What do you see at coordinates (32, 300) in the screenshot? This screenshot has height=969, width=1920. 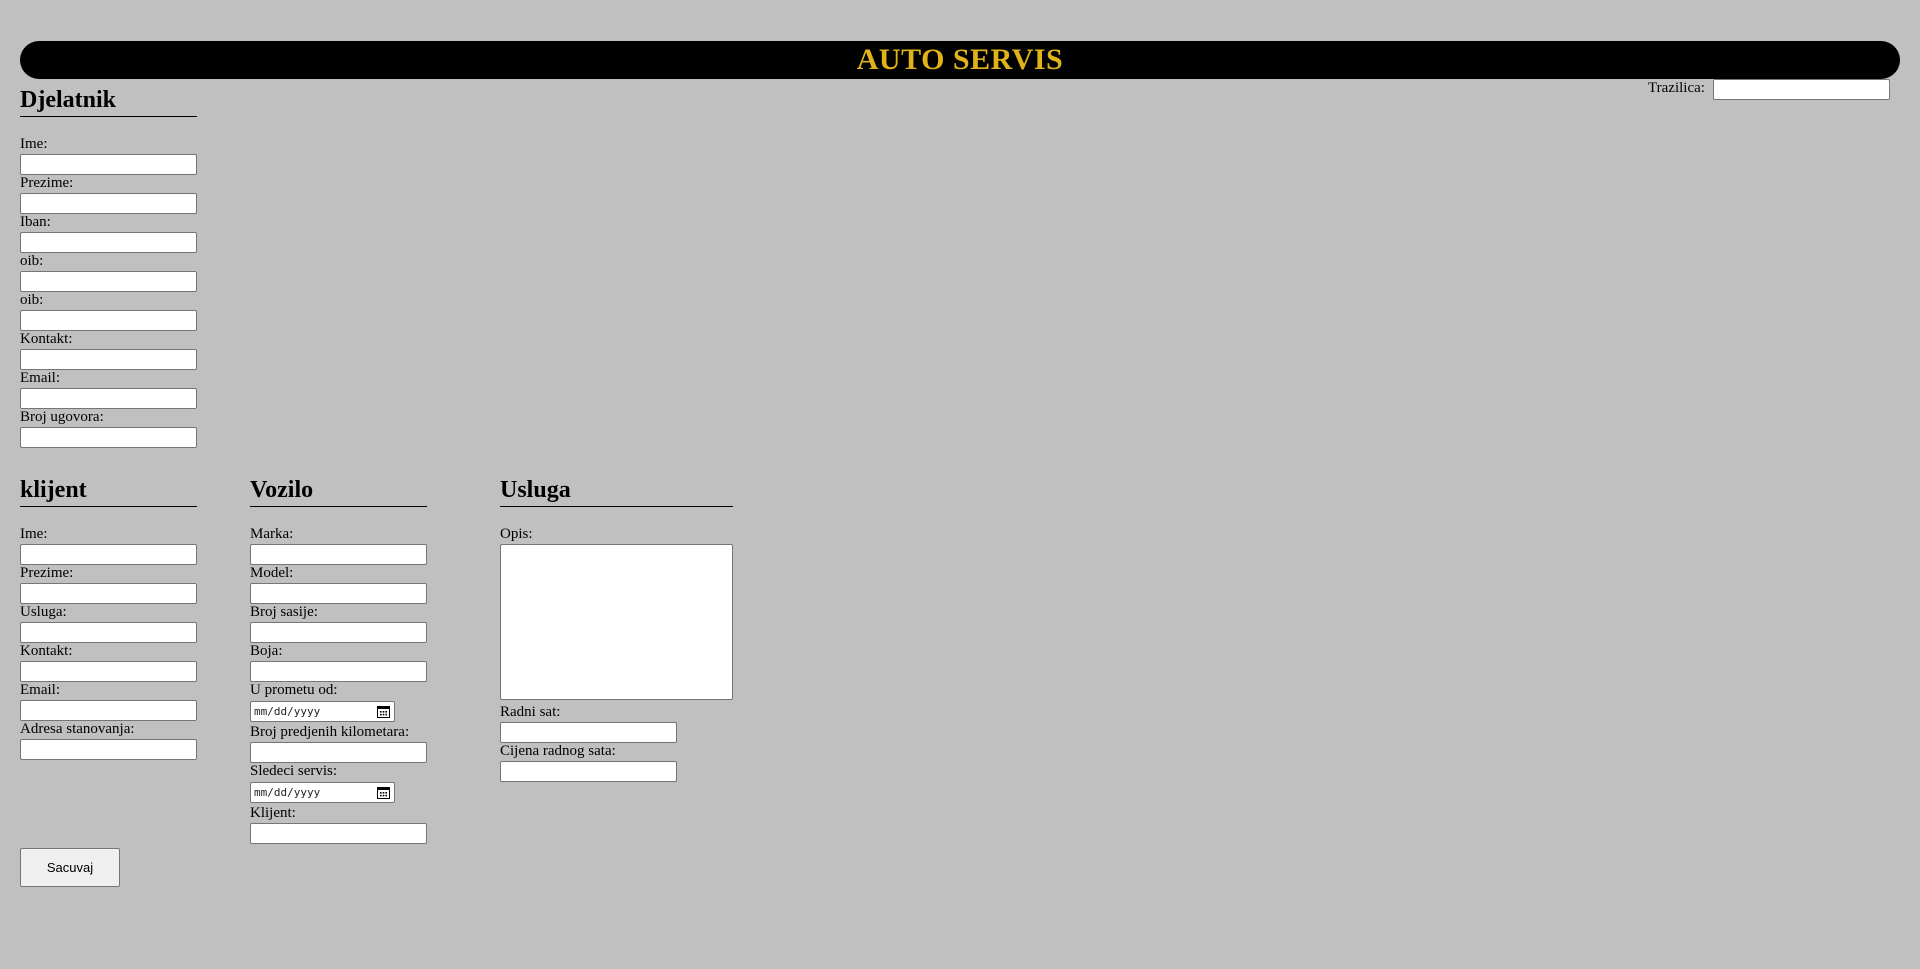 I see `djelatnik-oib-2-label: oib:` at bounding box center [32, 300].